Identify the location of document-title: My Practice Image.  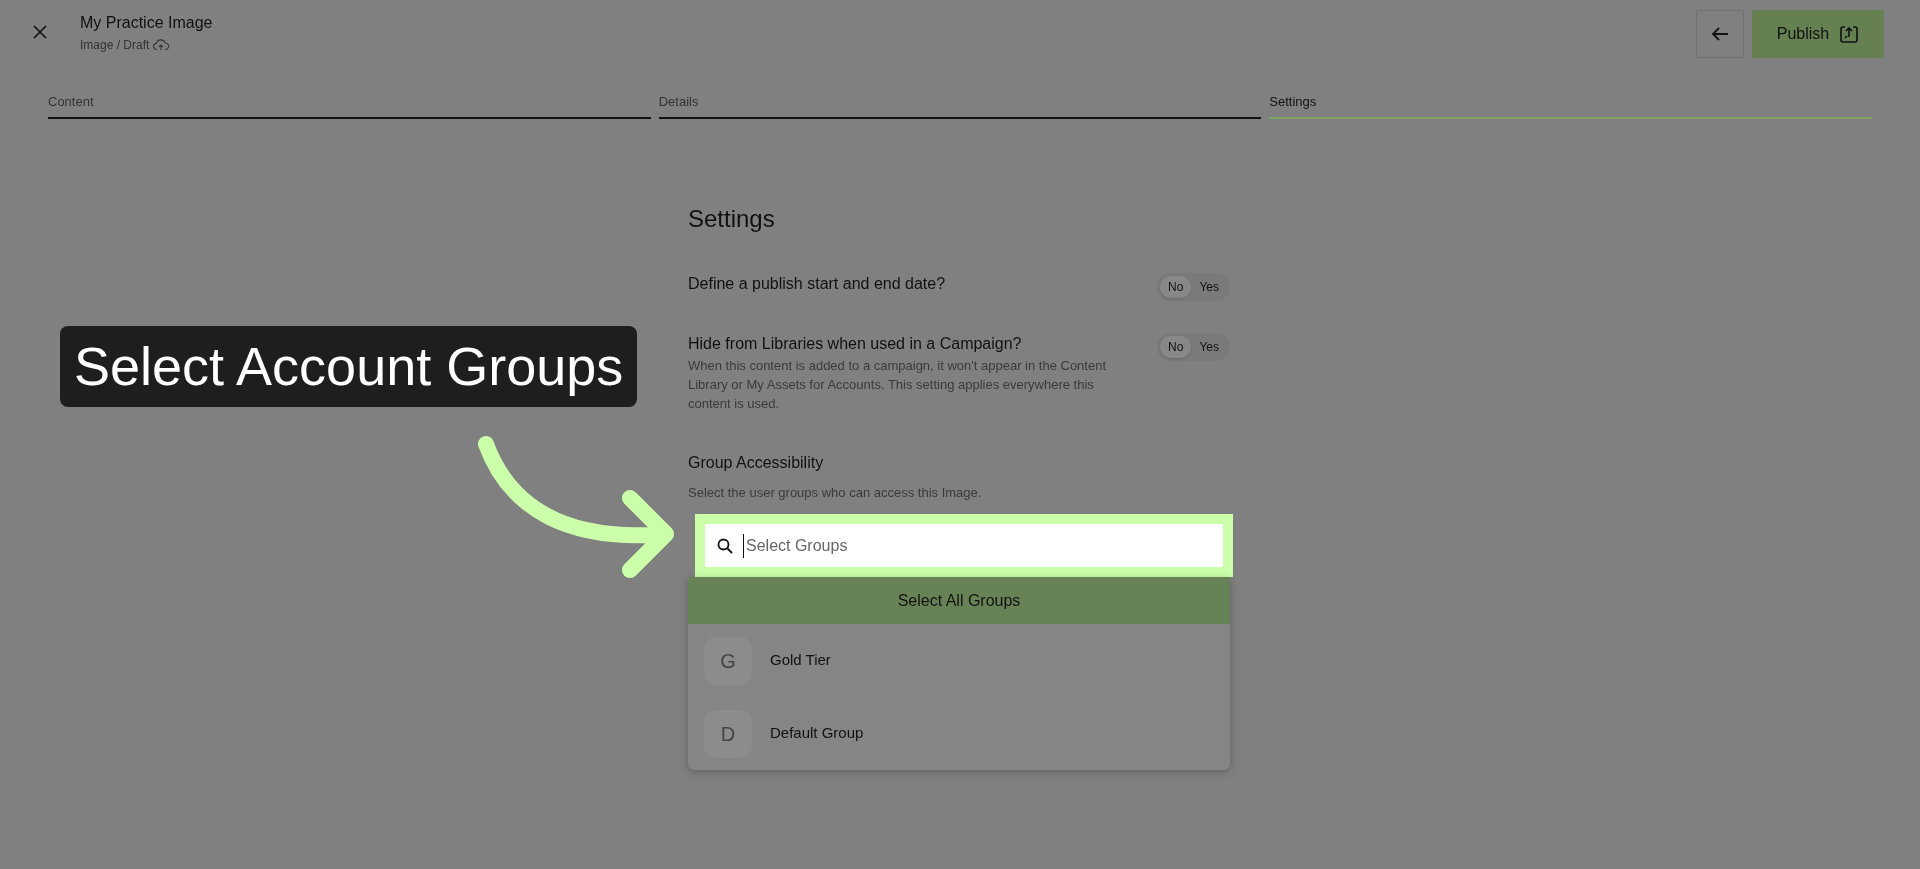
(146, 23).